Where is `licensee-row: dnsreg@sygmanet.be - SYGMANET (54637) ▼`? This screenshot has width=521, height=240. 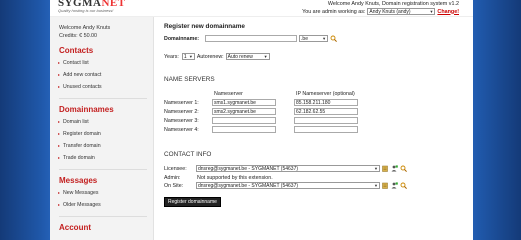
licensee-row: dnsreg@sygmanet.be - SYGMANET (54637) ▼ is located at coordinates (301, 168).